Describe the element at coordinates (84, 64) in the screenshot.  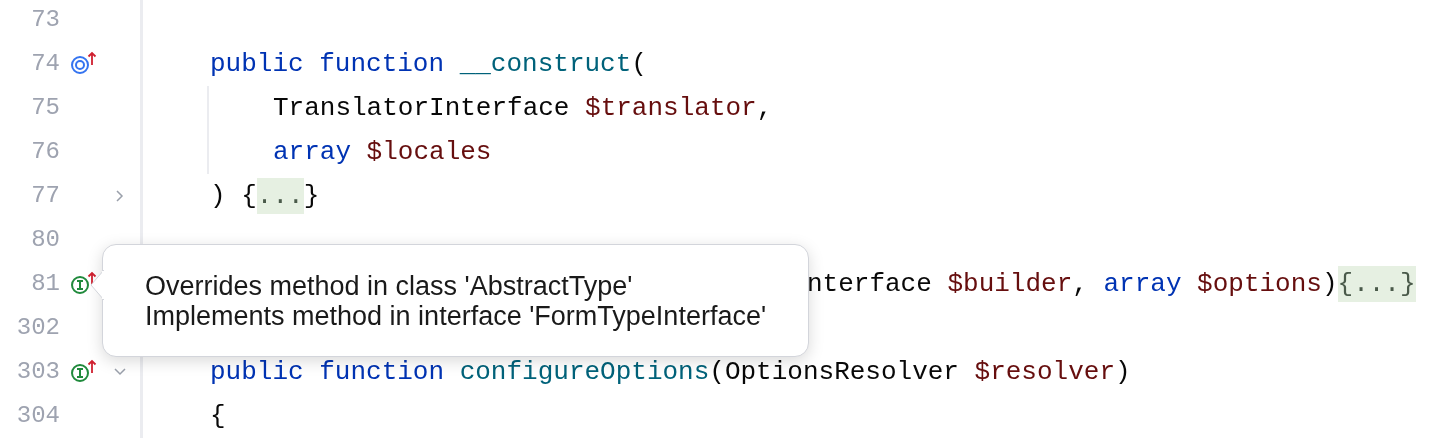
I see `overriding-method-icon` at that location.